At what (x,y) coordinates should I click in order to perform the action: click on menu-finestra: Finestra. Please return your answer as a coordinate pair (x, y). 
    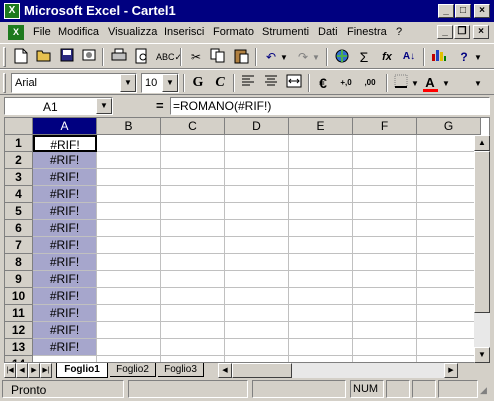
    Looking at the image, I should click on (367, 32).